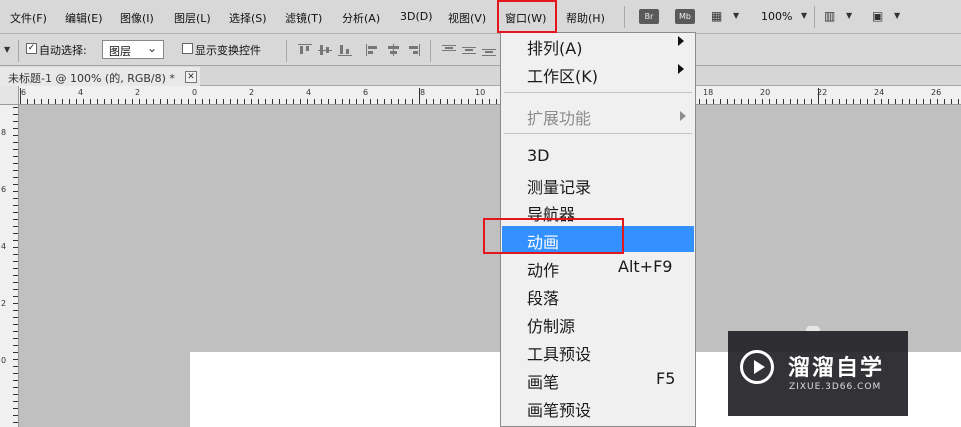 The height and width of the screenshot is (427, 961). What do you see at coordinates (879, 92) in the screenshot?
I see `ruler-label: 24` at bounding box center [879, 92].